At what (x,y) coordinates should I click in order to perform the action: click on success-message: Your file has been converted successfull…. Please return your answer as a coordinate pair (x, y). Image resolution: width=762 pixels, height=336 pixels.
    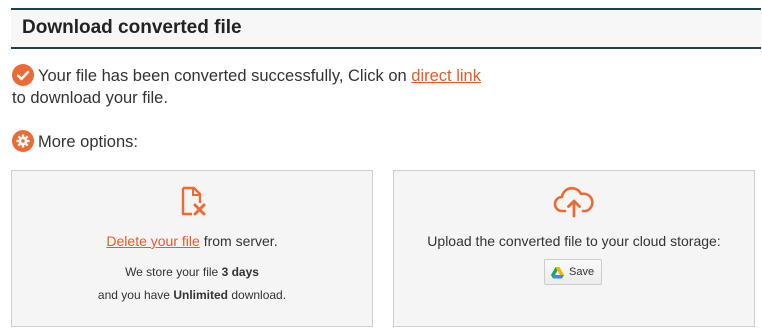
    Looking at the image, I should click on (246, 75).